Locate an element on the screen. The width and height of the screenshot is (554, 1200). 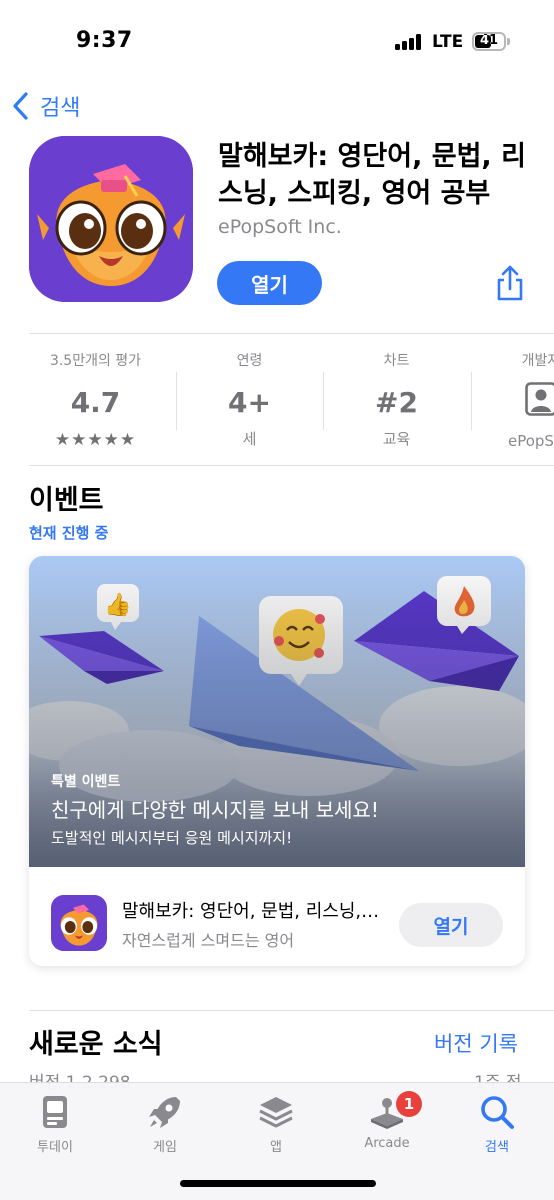
battery-level: 41 is located at coordinates (489, 40).